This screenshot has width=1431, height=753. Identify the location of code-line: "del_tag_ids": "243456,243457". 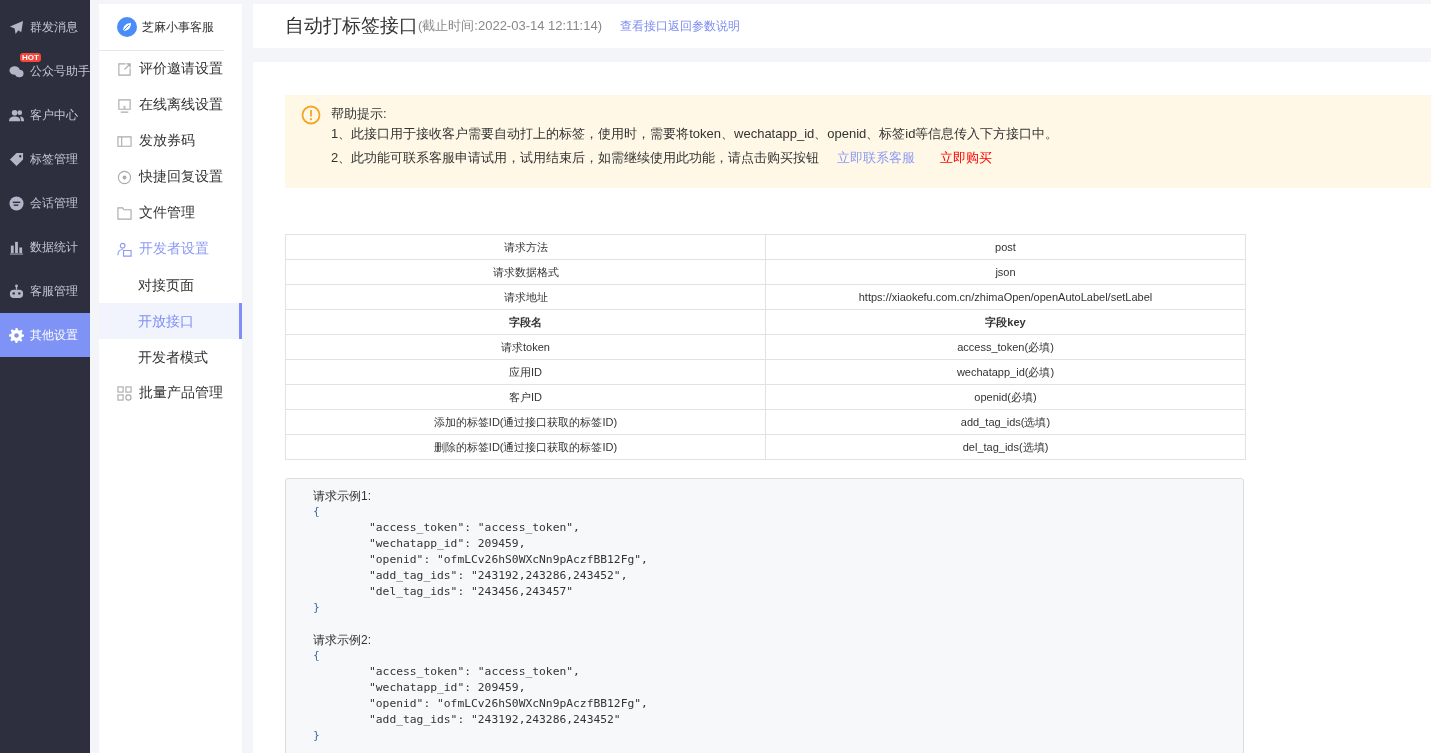
(471, 592).